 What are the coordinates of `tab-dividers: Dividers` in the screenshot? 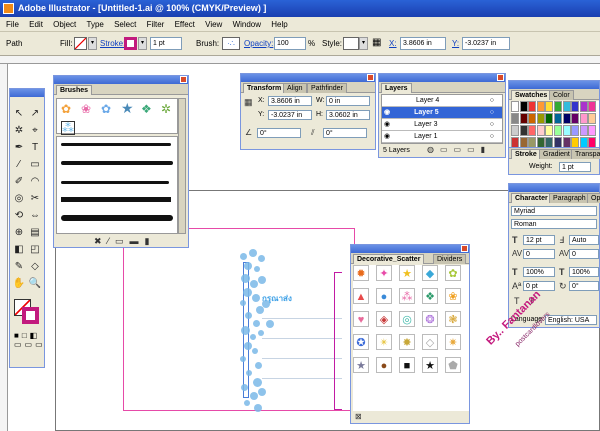 It's located at (450, 259).